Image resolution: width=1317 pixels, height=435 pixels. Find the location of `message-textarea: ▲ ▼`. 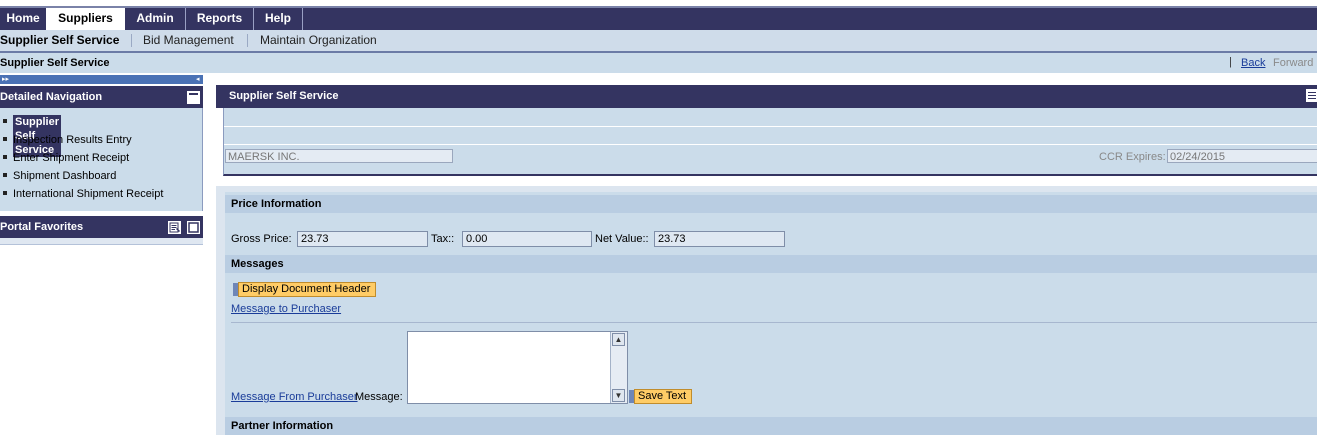

message-textarea: ▲ ▼ is located at coordinates (517, 367).